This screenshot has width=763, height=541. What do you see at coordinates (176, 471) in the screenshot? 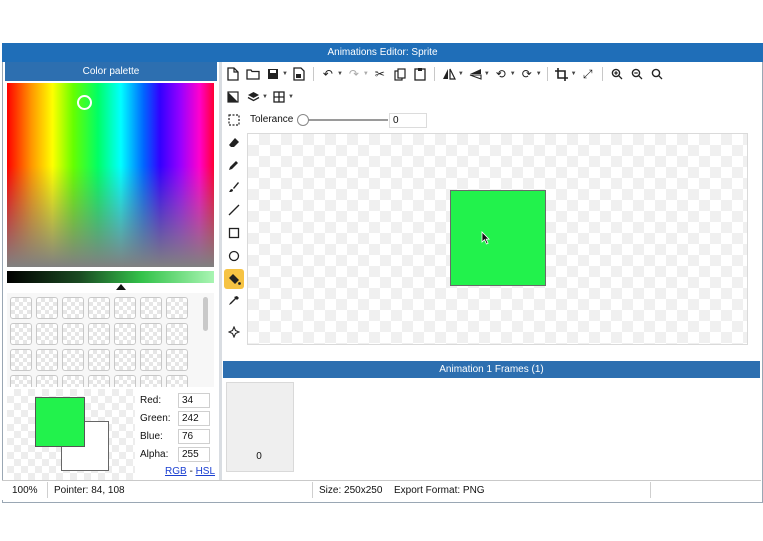
I see `rgb-mode-link: RGB` at bounding box center [176, 471].